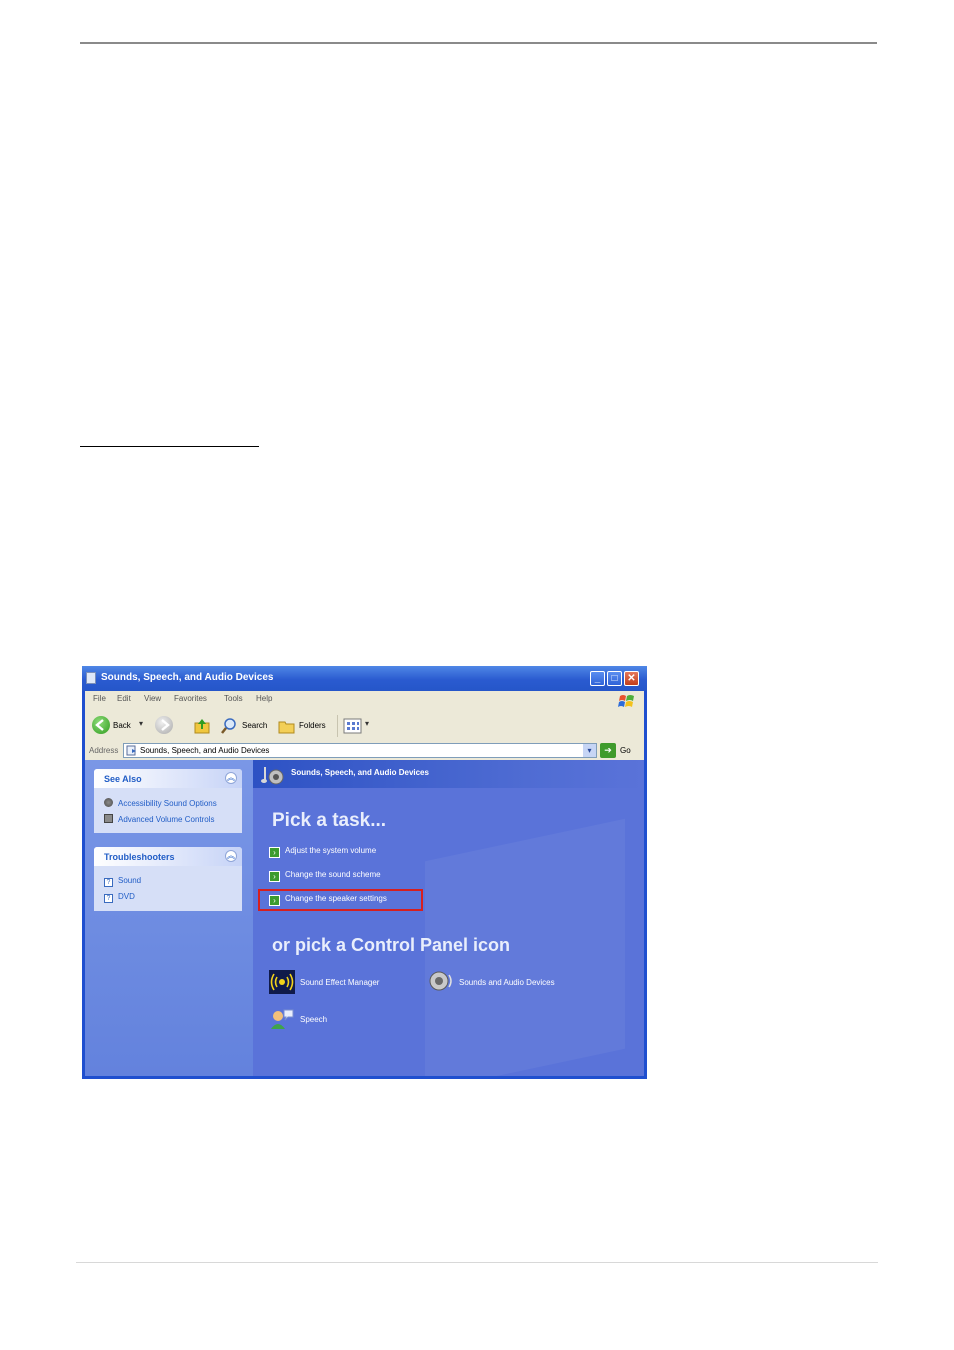  Describe the element at coordinates (448, 774) in the screenshot. I see `category-header: Sounds, Speech, and Audio Devices` at that location.